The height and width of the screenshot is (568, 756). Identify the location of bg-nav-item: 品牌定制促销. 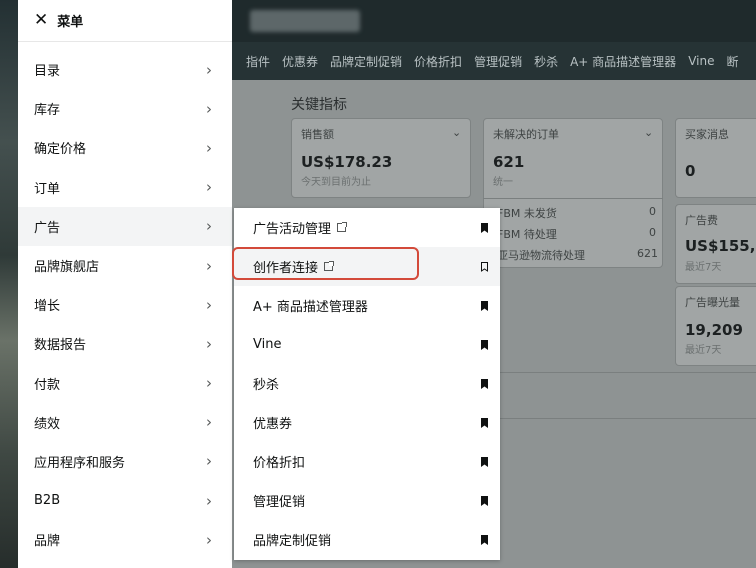
(366, 61).